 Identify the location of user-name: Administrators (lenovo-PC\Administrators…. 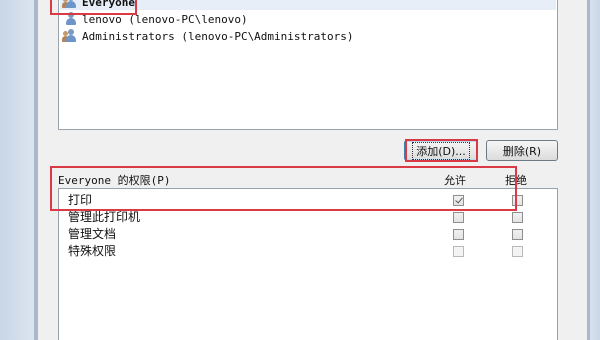
(218, 36).